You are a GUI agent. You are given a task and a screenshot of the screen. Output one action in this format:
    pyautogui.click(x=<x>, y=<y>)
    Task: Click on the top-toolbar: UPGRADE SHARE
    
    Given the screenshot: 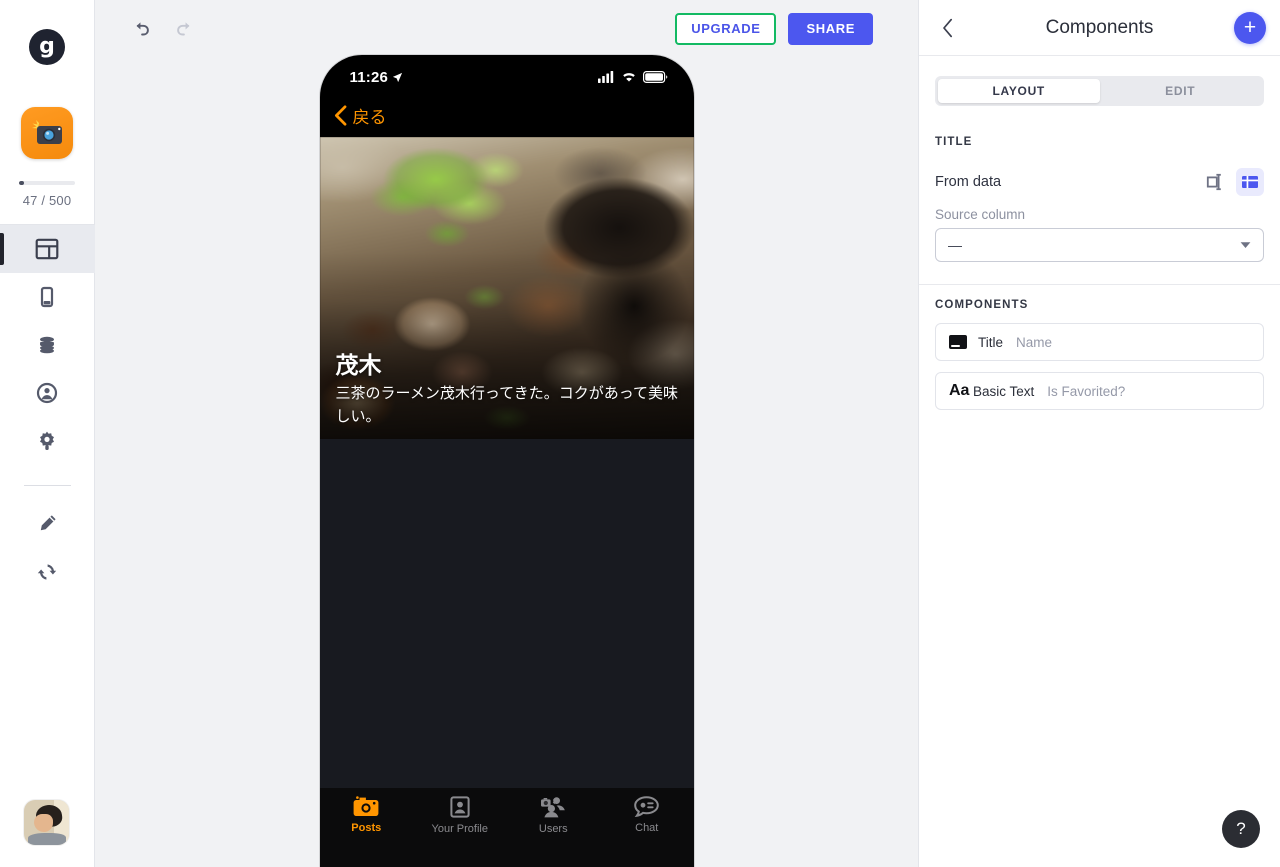 What is the action you would take?
    pyautogui.click(x=506, y=28)
    